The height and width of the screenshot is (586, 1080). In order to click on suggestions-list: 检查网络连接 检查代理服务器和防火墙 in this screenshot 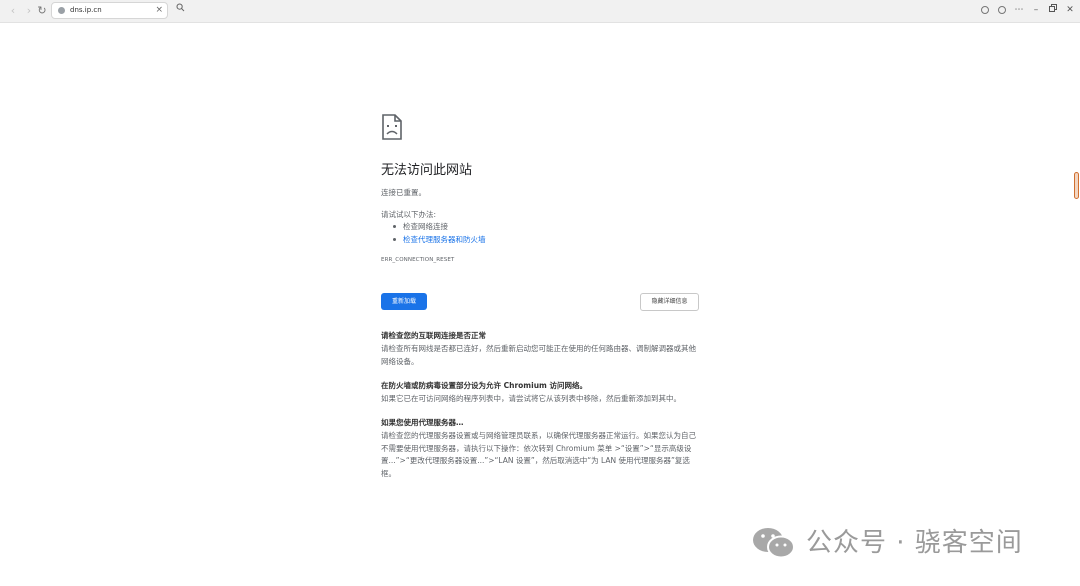, I will do `click(439, 233)`.